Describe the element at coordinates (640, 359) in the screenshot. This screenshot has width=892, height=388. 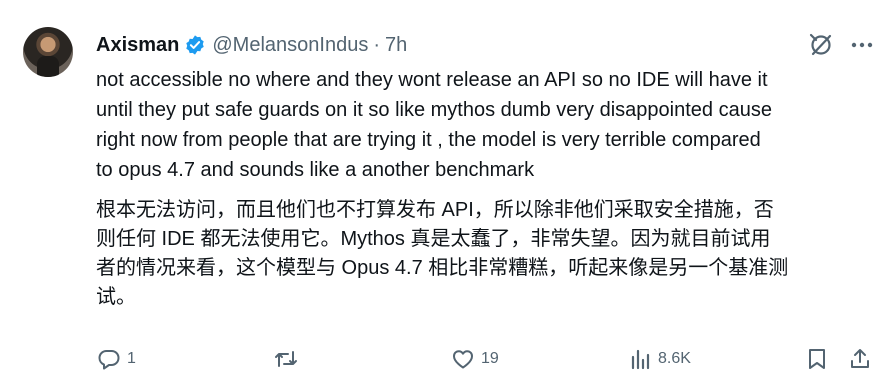
I see `views-icon` at that location.